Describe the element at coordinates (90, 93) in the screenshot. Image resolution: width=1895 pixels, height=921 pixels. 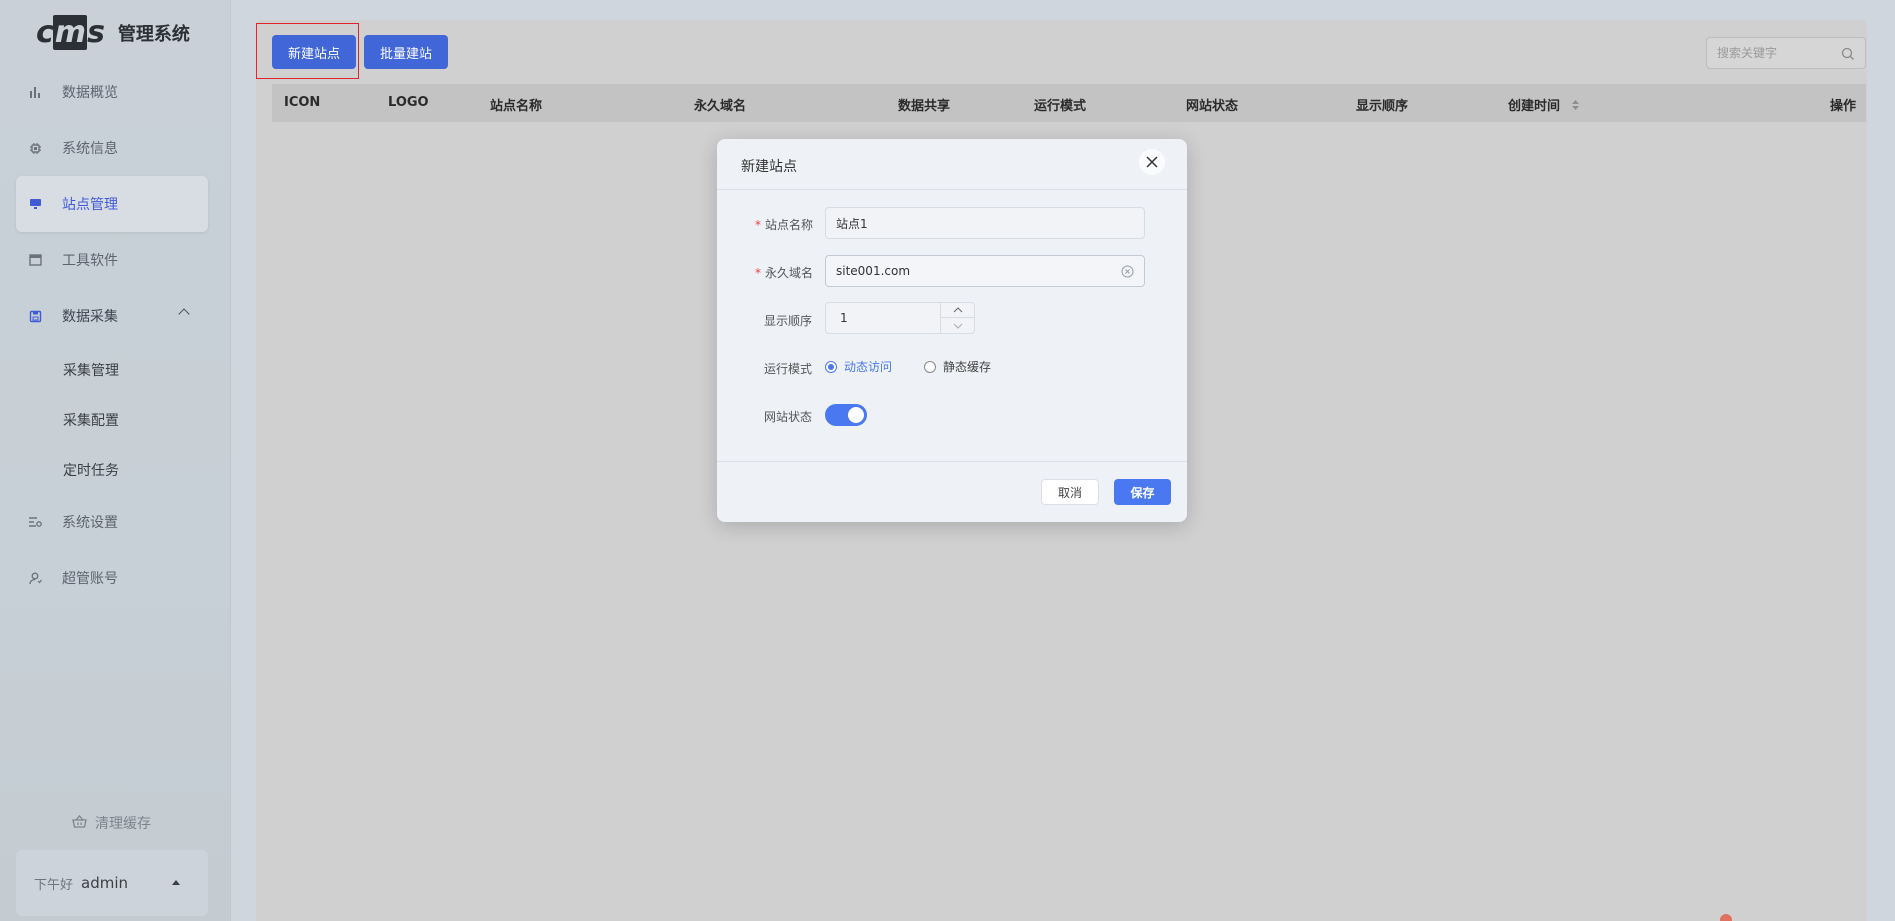
I see `sidebar-item-label: 数据概览` at that location.